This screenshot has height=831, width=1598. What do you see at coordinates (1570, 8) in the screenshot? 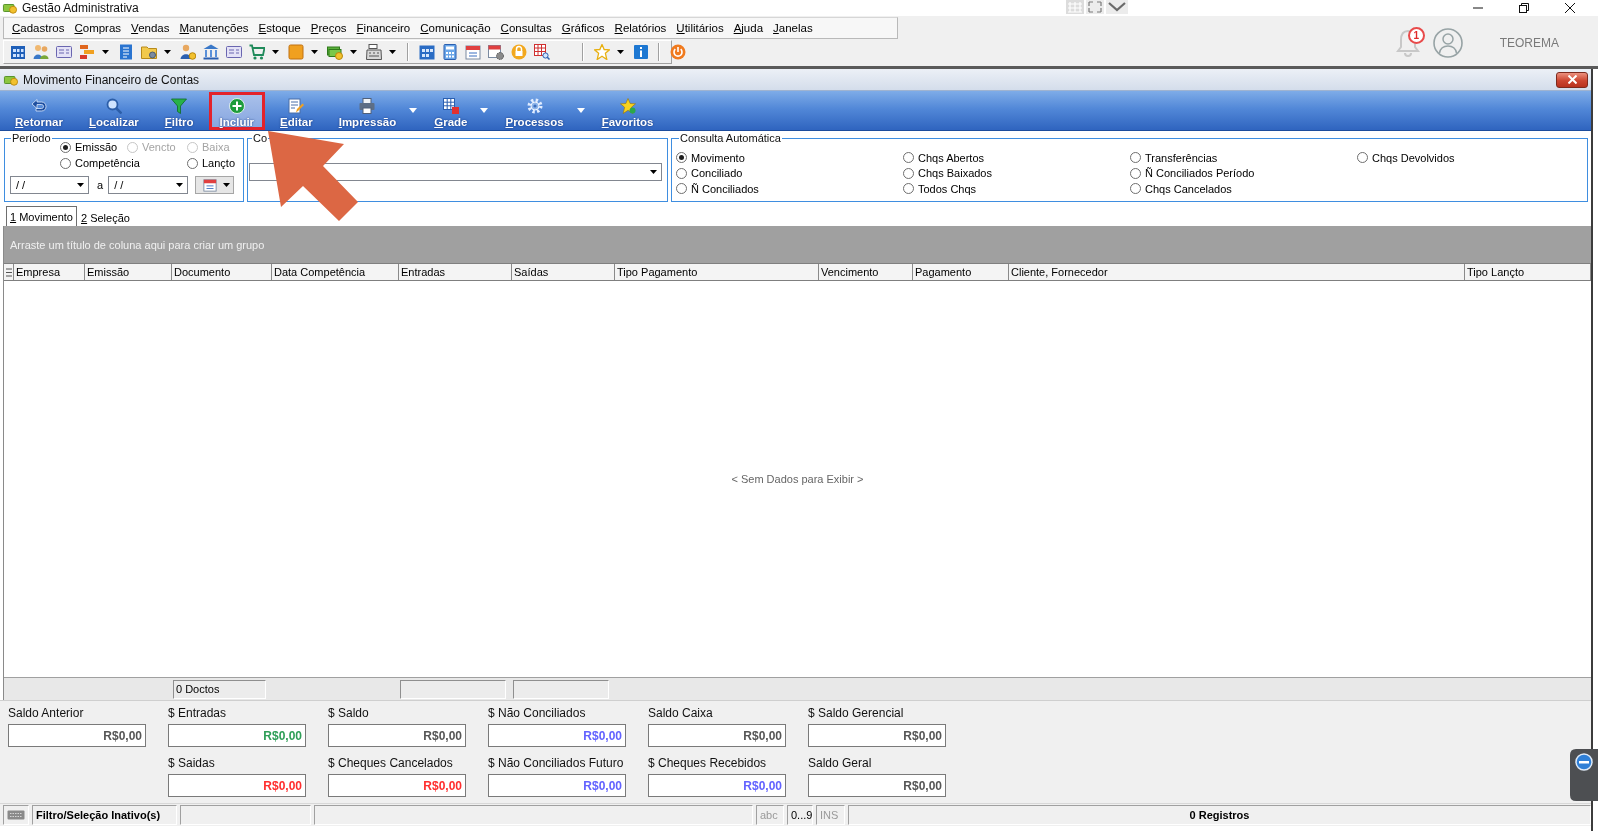
I see `close-icon` at bounding box center [1570, 8].